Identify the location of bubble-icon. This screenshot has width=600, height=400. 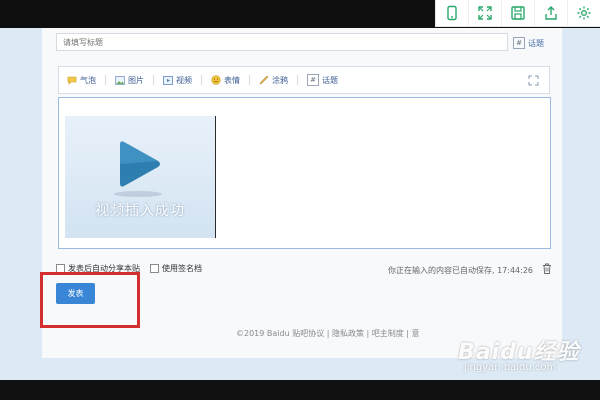
(72, 80).